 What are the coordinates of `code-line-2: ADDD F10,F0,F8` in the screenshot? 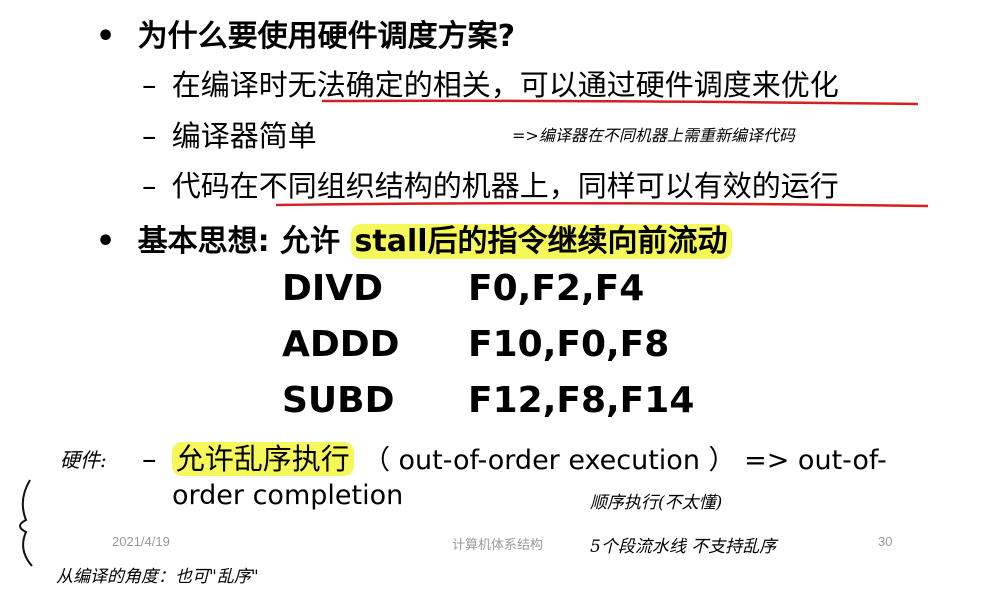 It's located at (475, 344).